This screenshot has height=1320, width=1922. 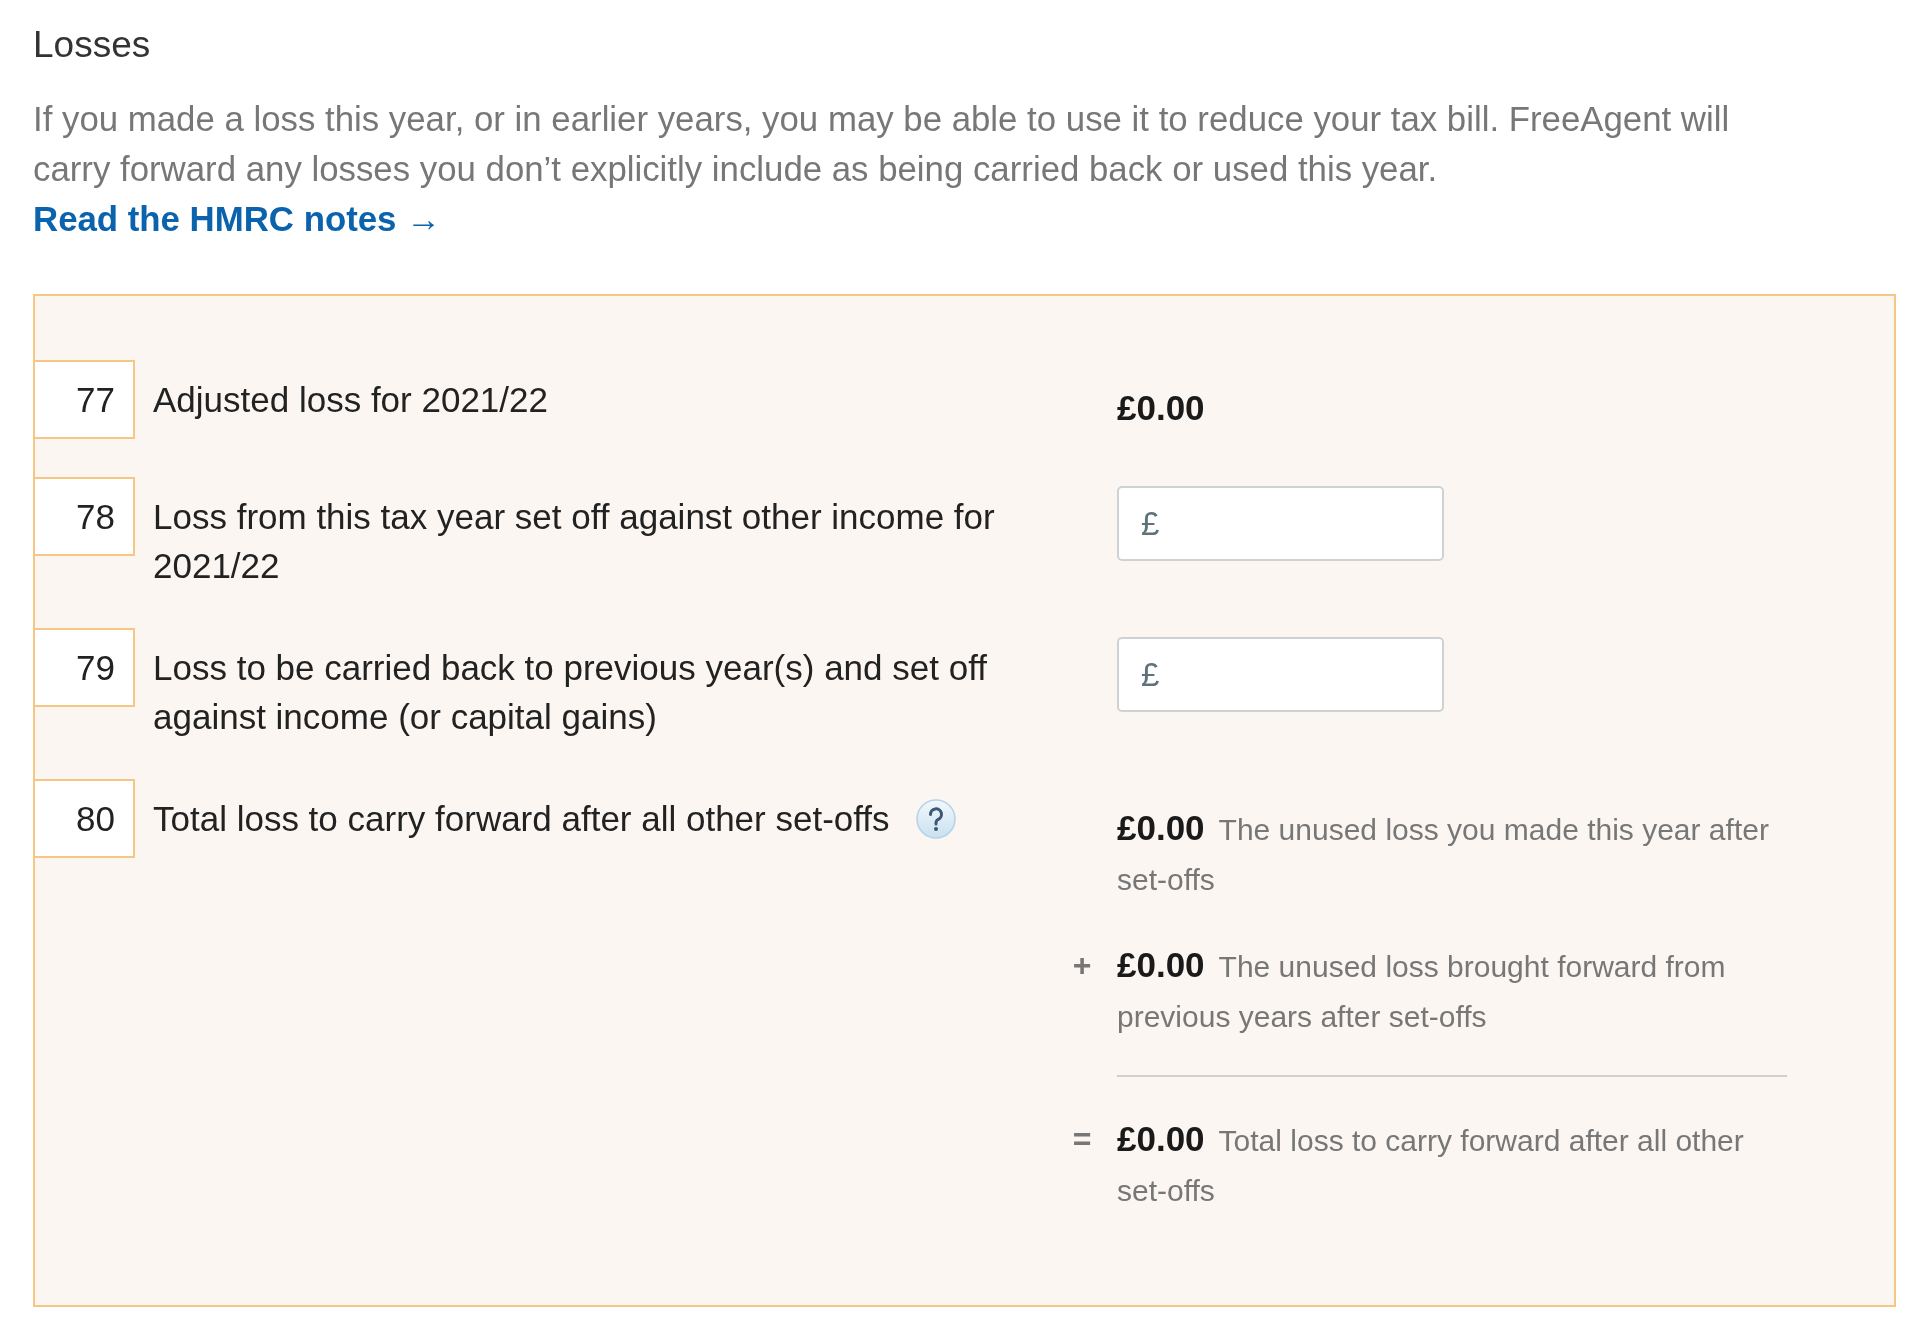 I want to click on row-label: Loss from this tax year set off against other income for 2021/22, so click(x=574, y=541).